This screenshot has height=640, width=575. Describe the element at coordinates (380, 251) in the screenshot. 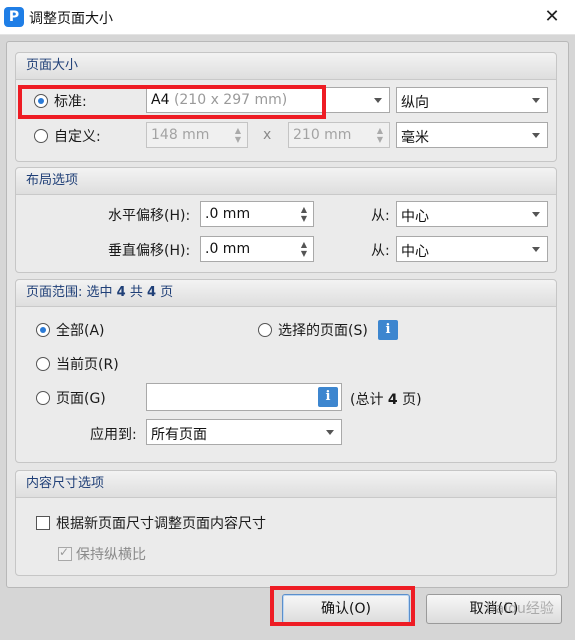

I see `v-from-label: 从:` at that location.